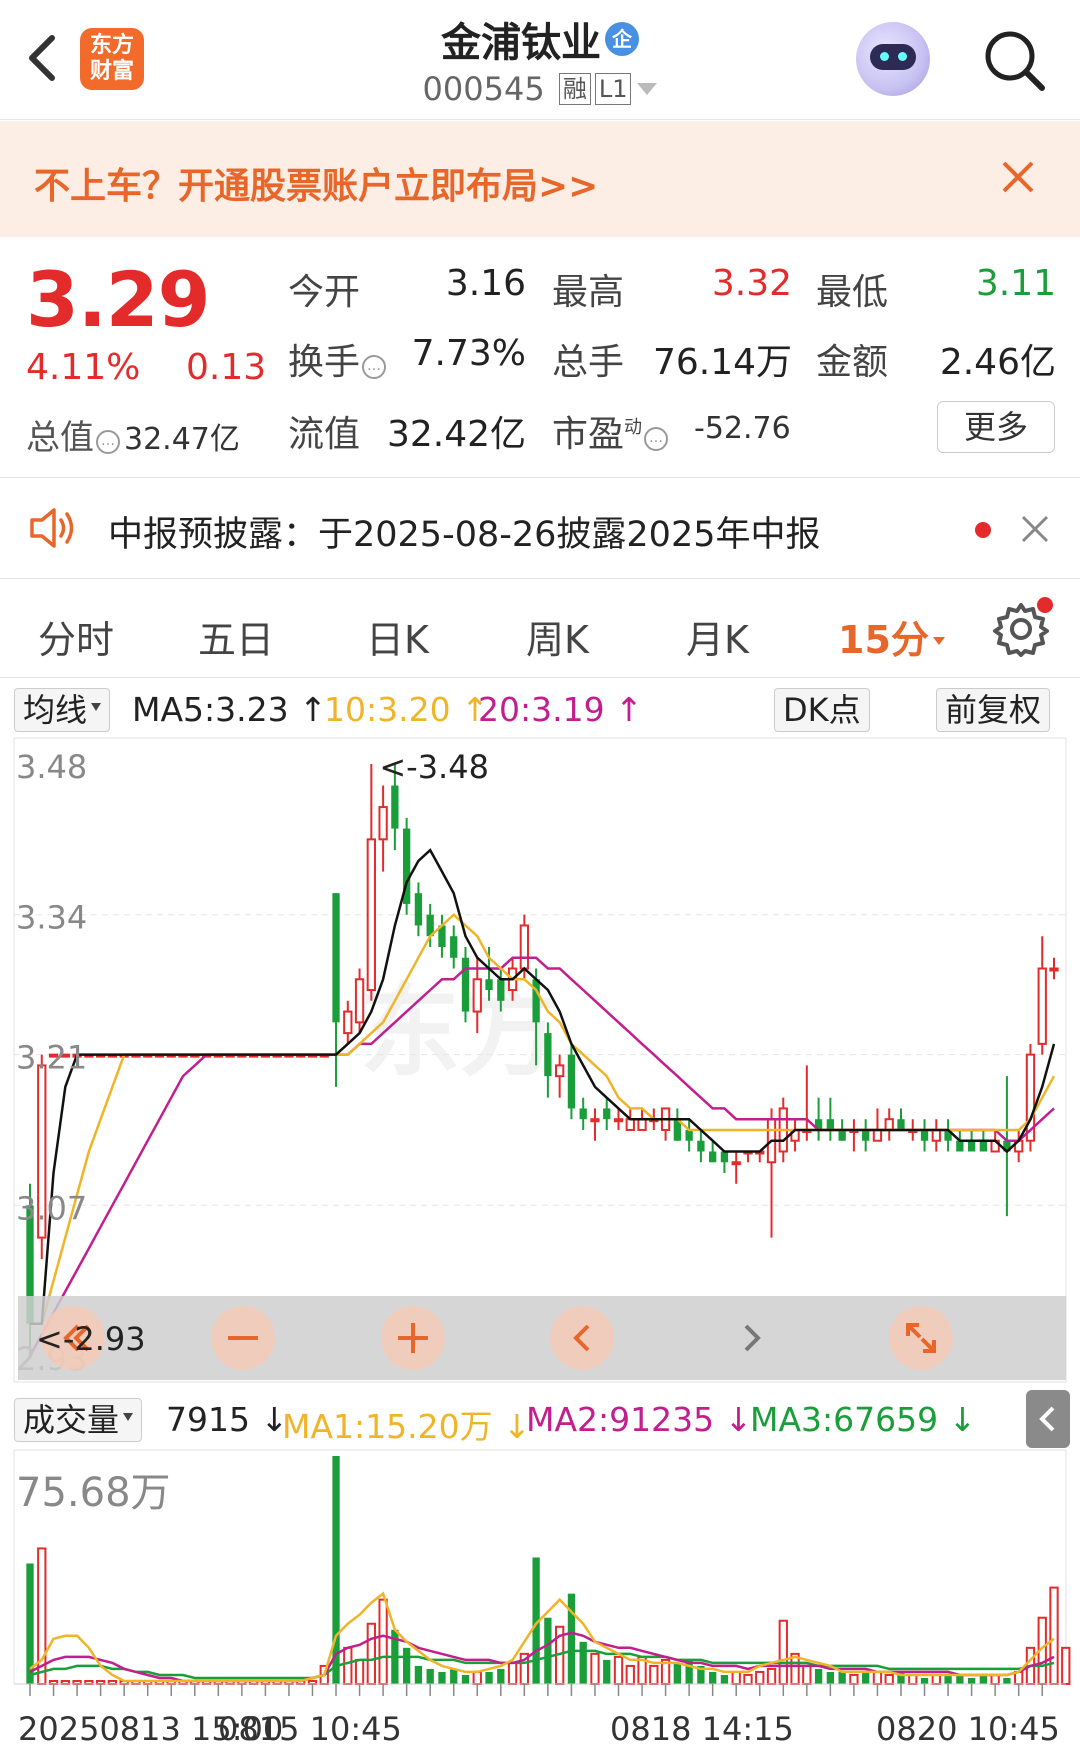 The height and width of the screenshot is (1762, 1080). I want to click on tab-five-day: 五日, so click(236, 636).